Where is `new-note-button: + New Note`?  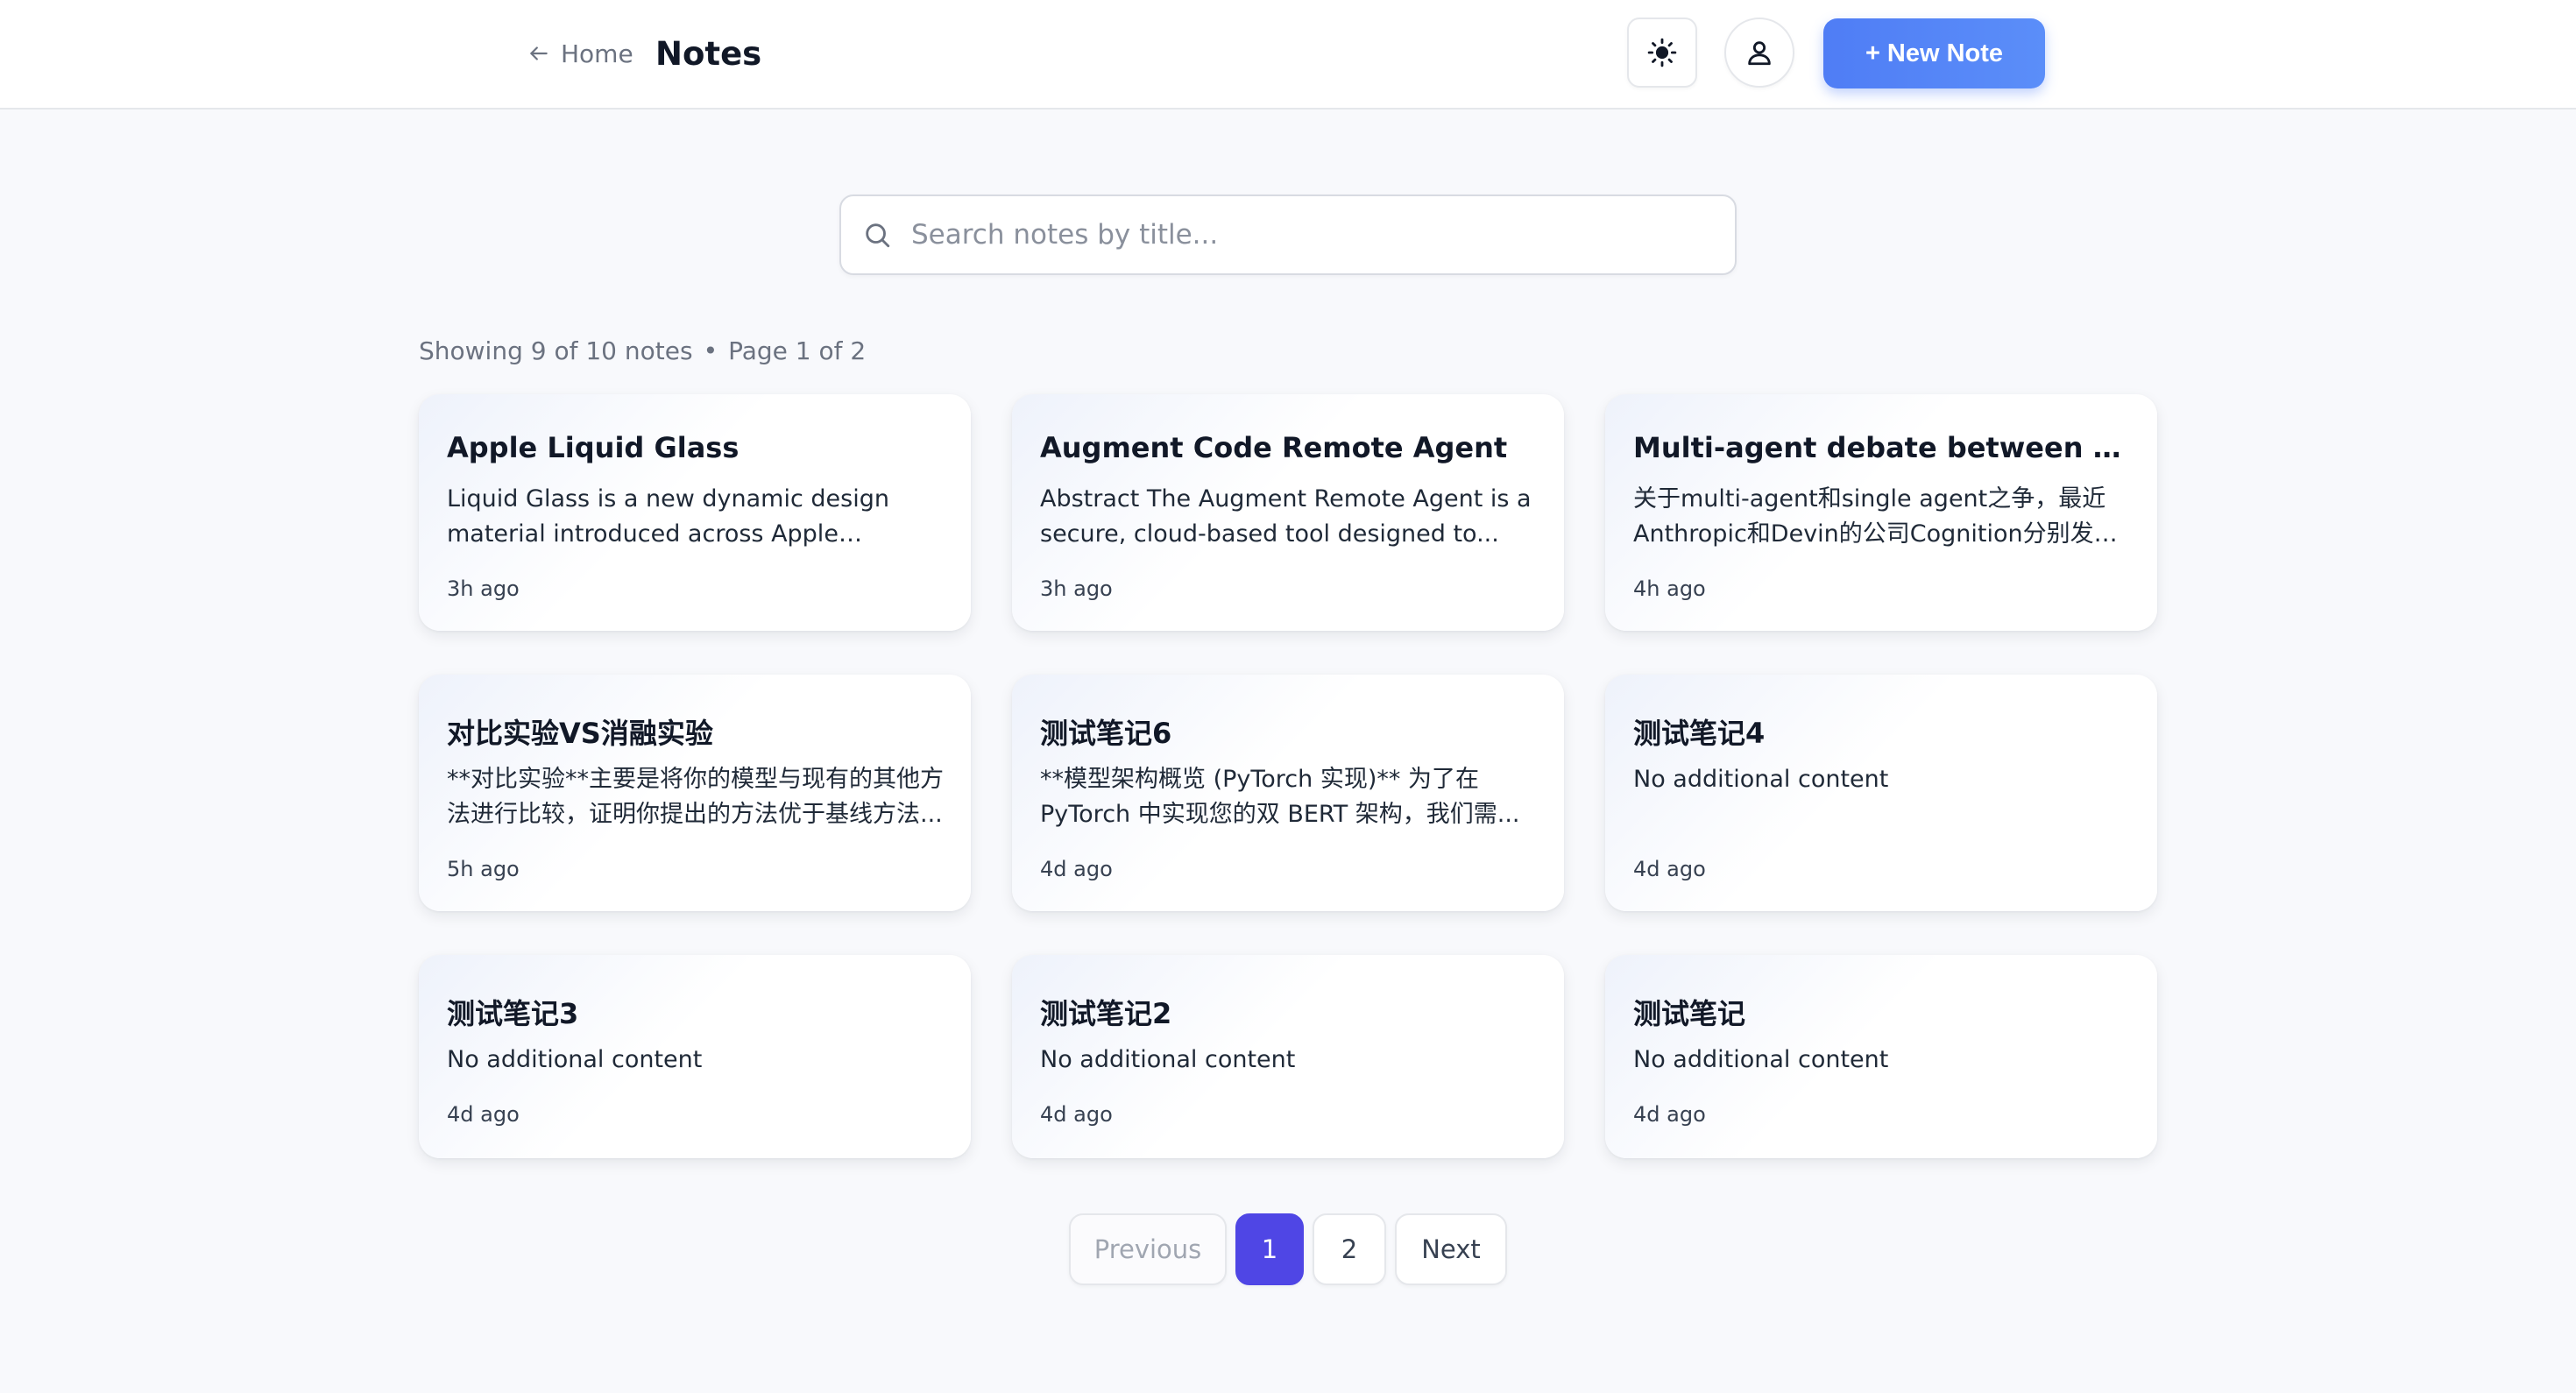 new-note-button: + New Note is located at coordinates (1934, 53).